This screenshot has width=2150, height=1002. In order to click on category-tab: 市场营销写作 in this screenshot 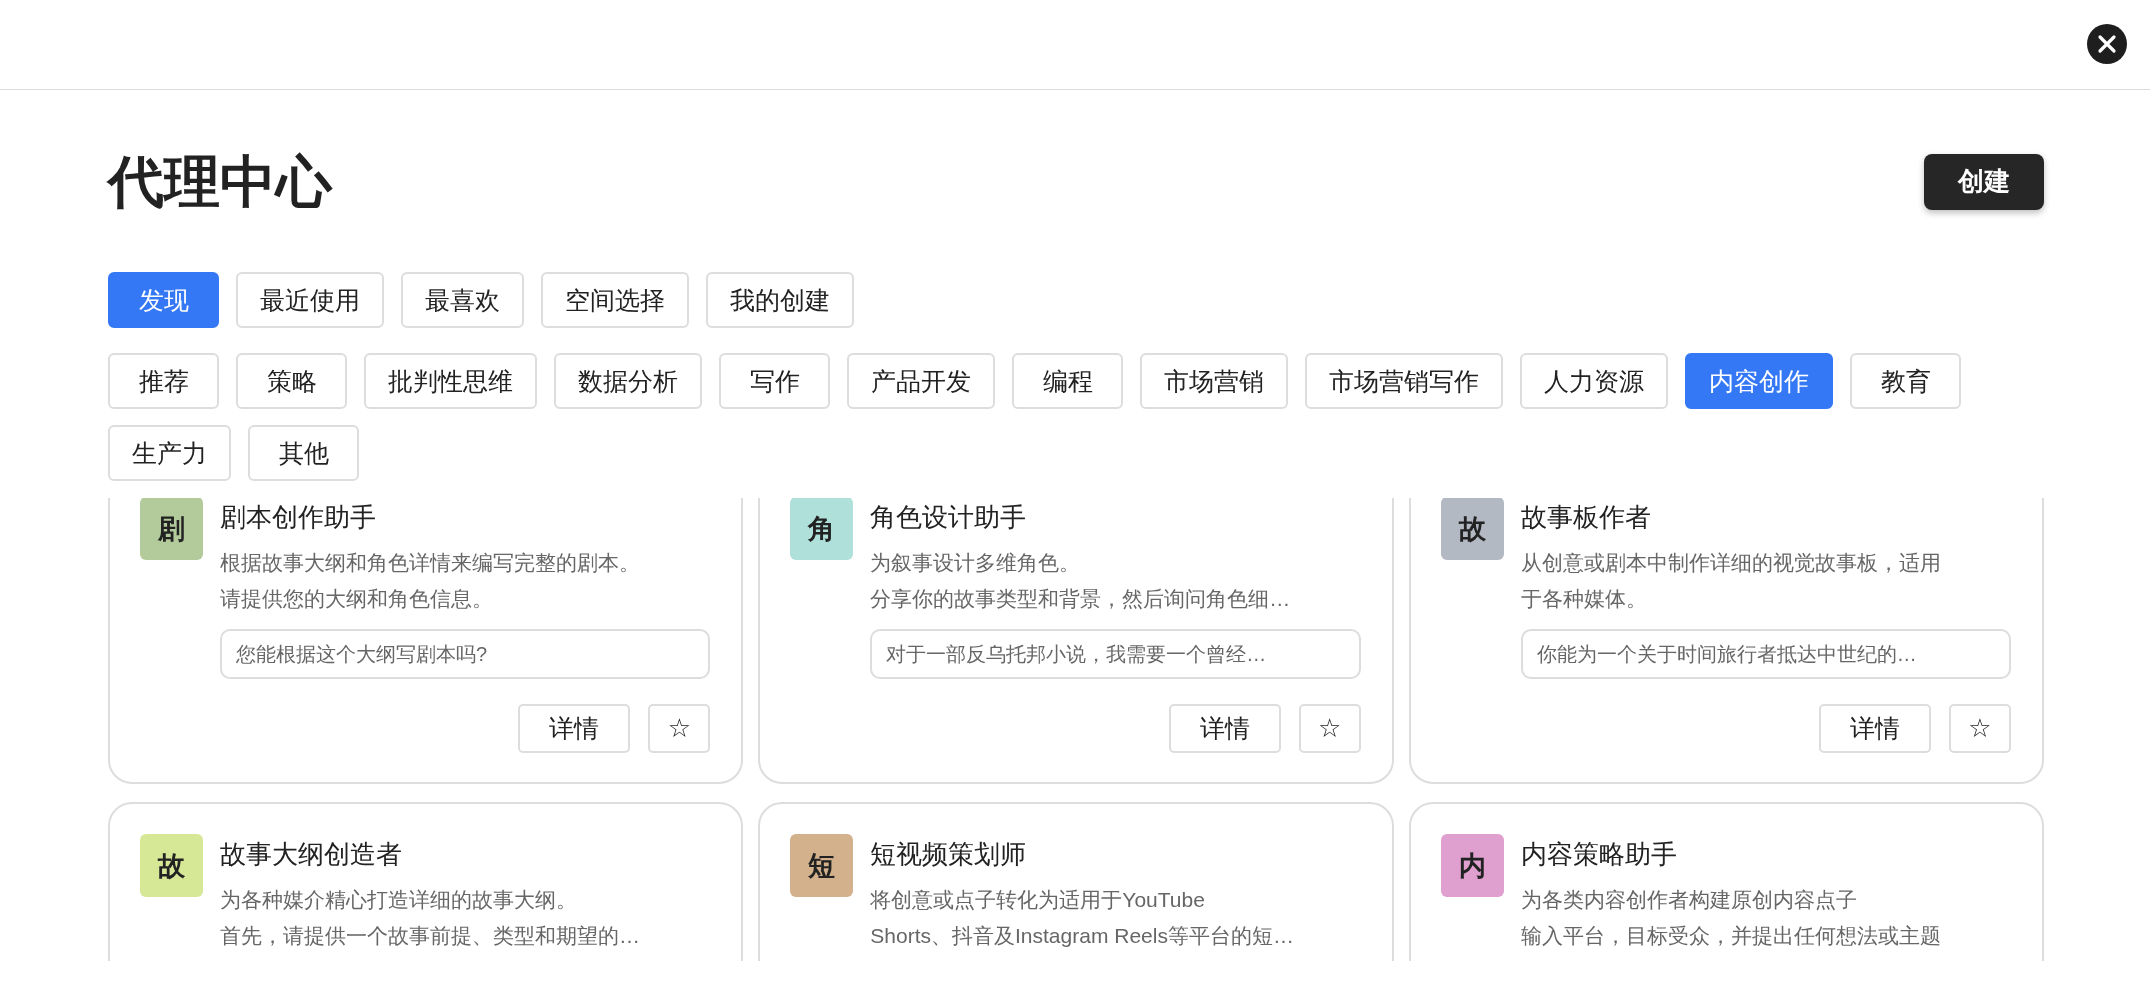, I will do `click(1404, 381)`.